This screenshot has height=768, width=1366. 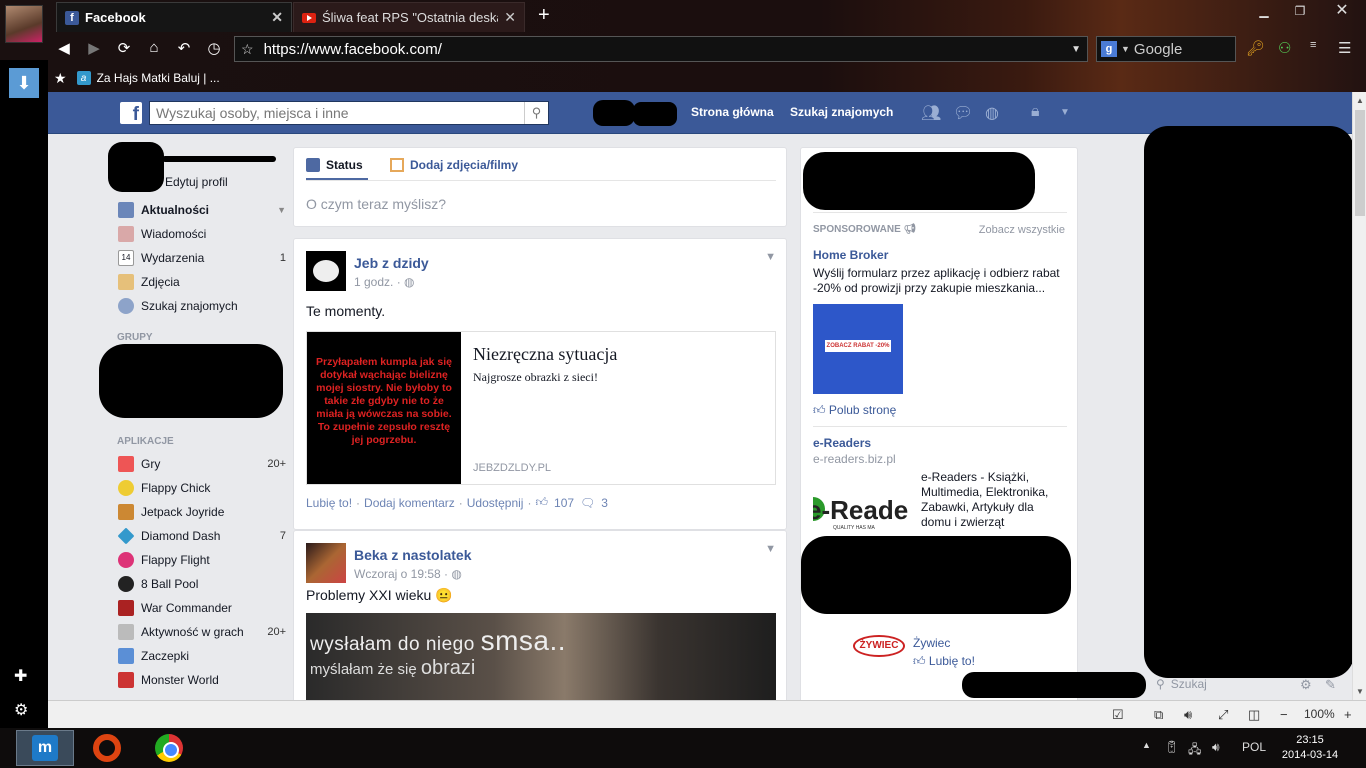 I want to click on sidebar-item-app: Gry 20+, so click(x=202, y=464).